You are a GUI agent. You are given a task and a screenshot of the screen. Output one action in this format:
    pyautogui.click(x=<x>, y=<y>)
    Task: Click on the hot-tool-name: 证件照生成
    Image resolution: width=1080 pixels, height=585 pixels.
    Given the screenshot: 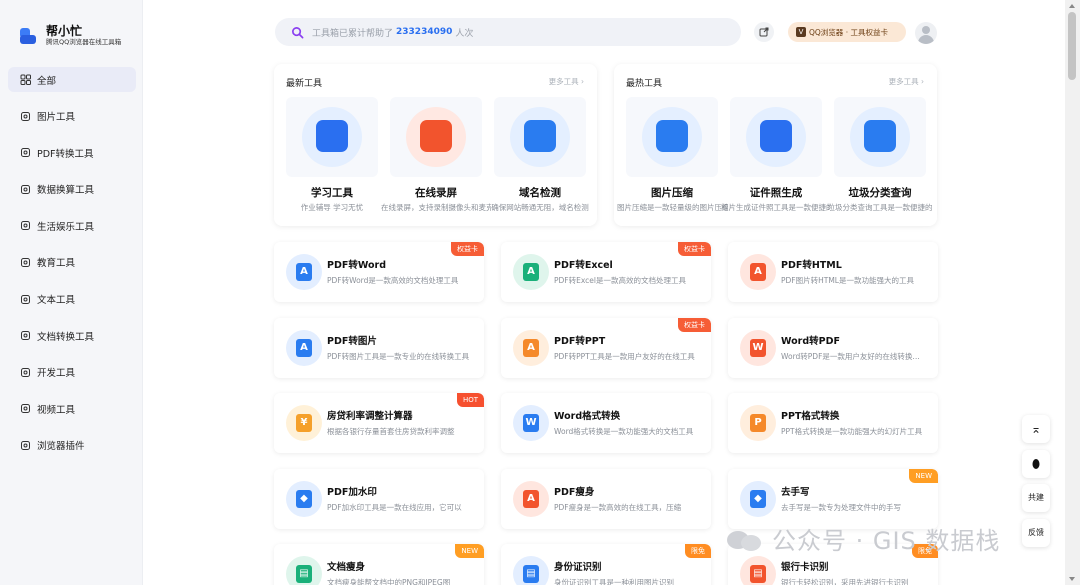 What is the action you would take?
    pyautogui.click(x=776, y=192)
    